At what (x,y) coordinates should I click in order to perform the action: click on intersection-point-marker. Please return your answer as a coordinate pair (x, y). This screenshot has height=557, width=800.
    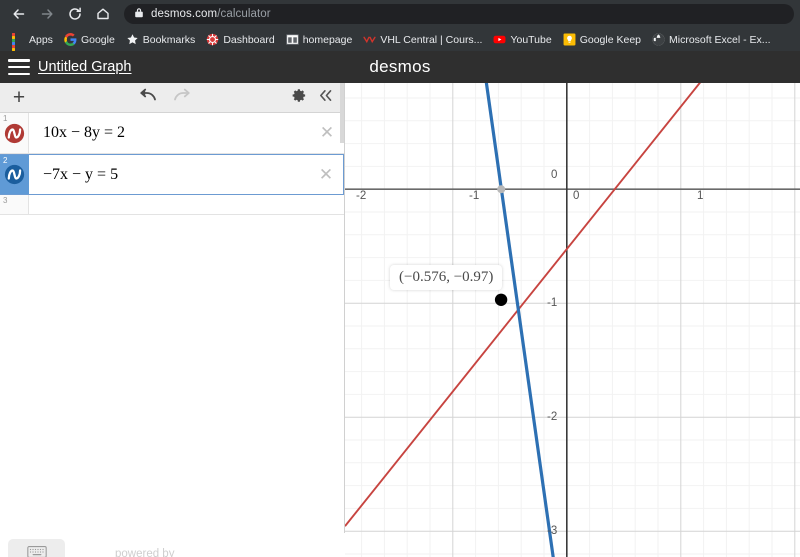
    Looking at the image, I should click on (501, 299).